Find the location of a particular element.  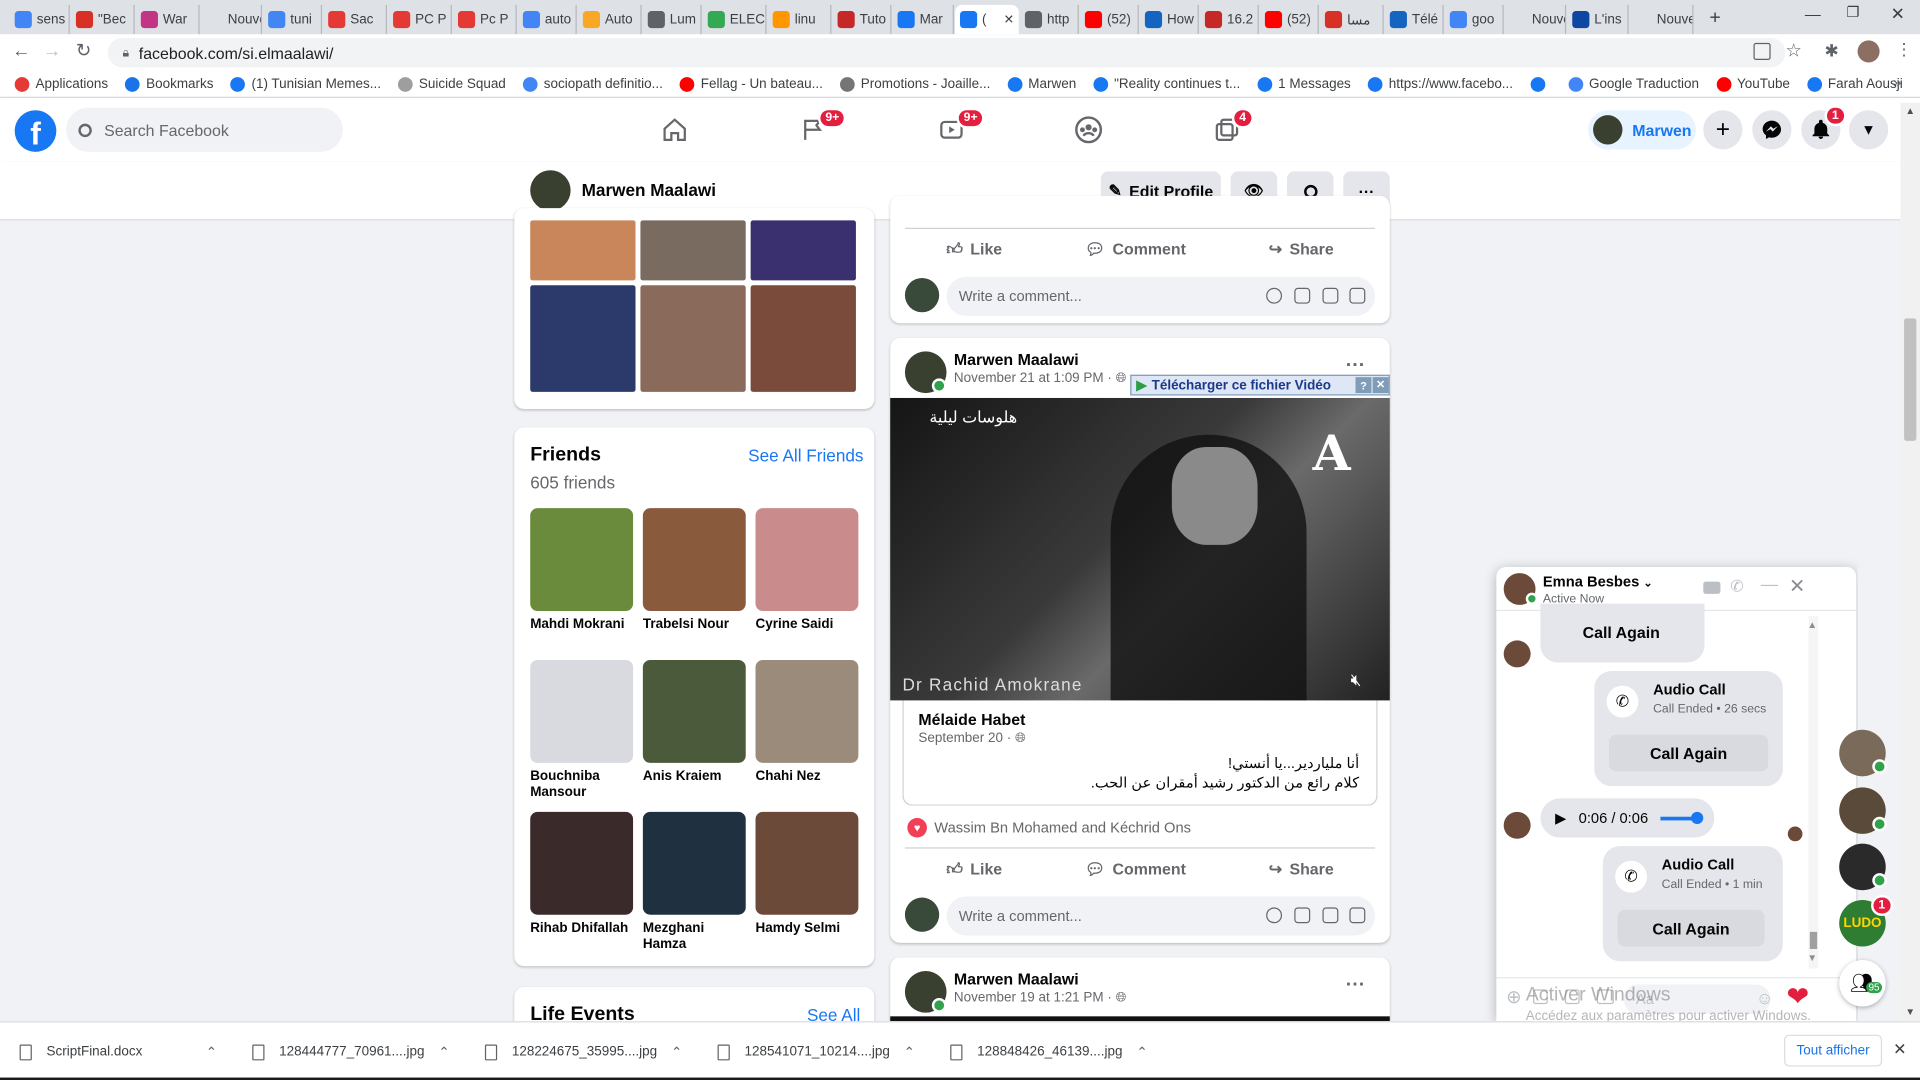

pages-nav-button: 9+ is located at coordinates (821, 127).